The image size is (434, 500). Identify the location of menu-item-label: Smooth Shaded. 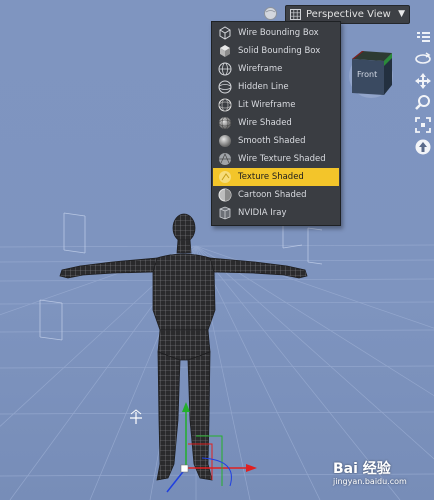
(272, 141).